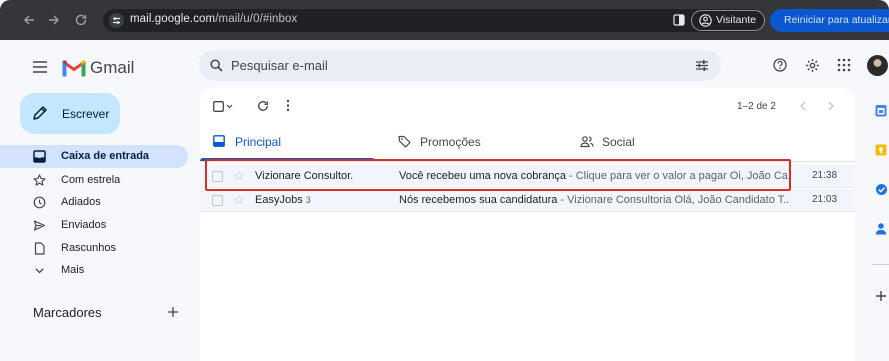 This screenshot has width=889, height=361. I want to click on sidebar-item-snoozed: Adiados, so click(94, 202).